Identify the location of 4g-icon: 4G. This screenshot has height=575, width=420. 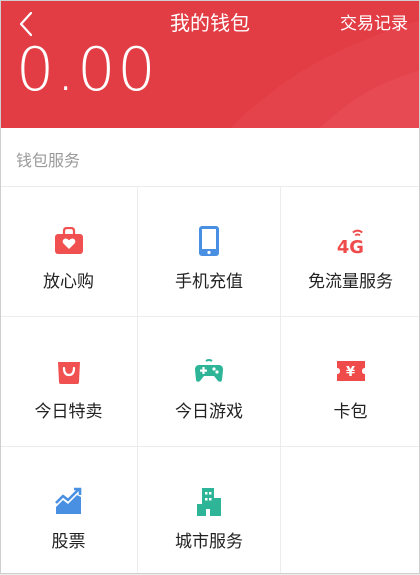
(351, 241).